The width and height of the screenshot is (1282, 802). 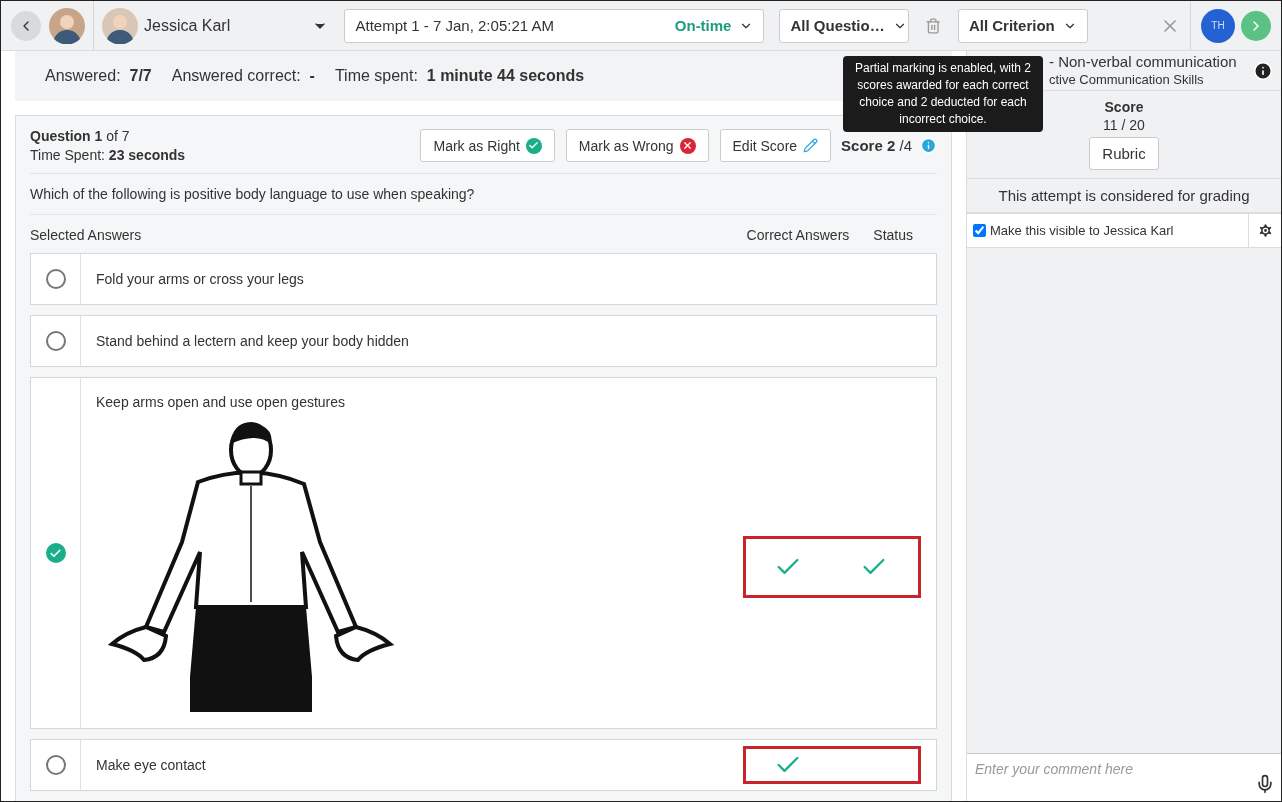 What do you see at coordinates (1022, 25) in the screenshot?
I see `criterion-filter: All Criterion` at bounding box center [1022, 25].